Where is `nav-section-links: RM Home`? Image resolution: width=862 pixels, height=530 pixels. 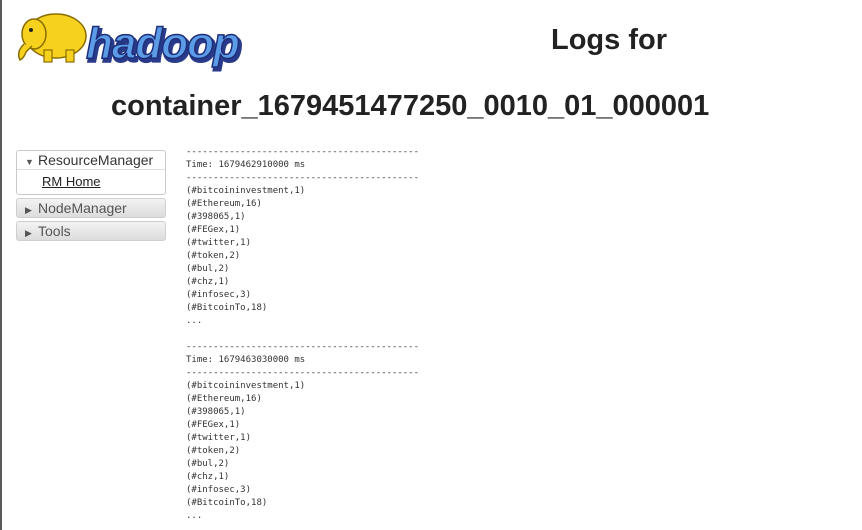 nav-section-links: RM Home is located at coordinates (91, 181).